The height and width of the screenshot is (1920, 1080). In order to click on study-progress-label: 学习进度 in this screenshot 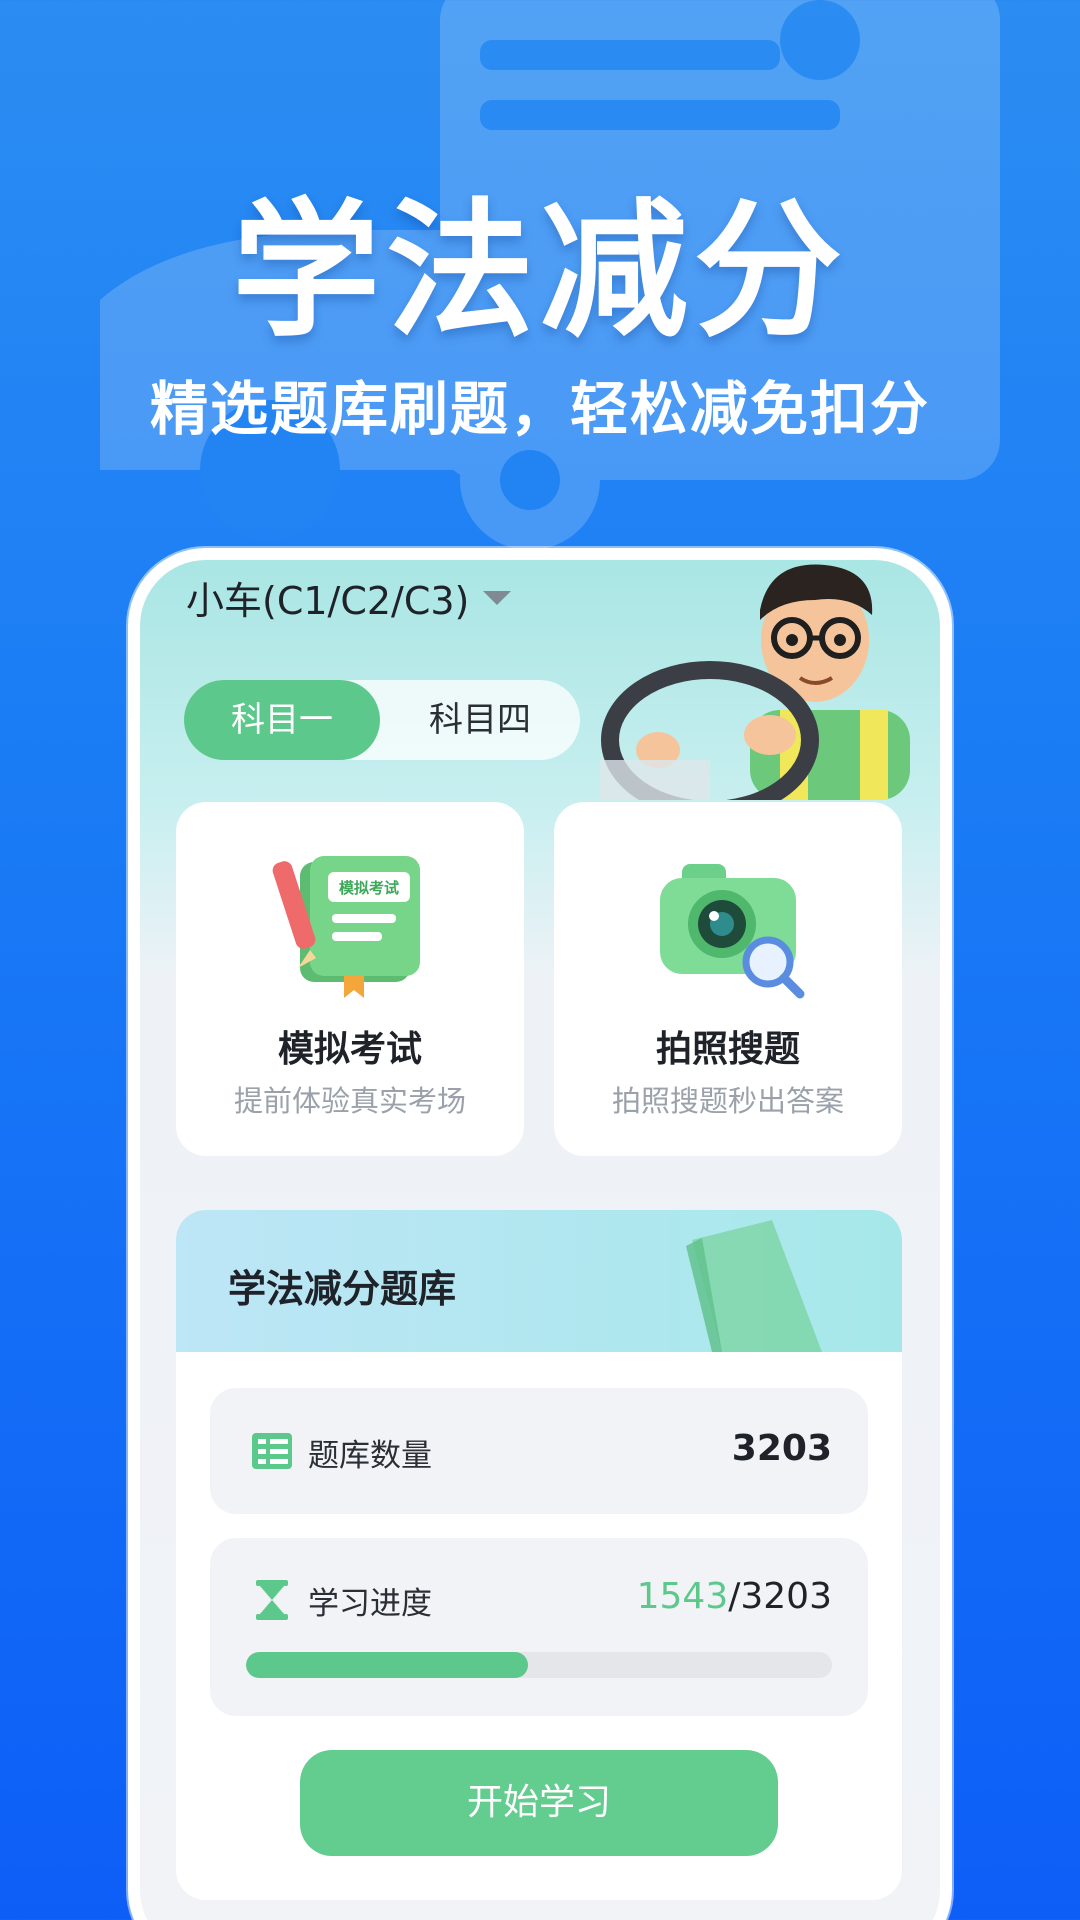, I will do `click(370, 1604)`.